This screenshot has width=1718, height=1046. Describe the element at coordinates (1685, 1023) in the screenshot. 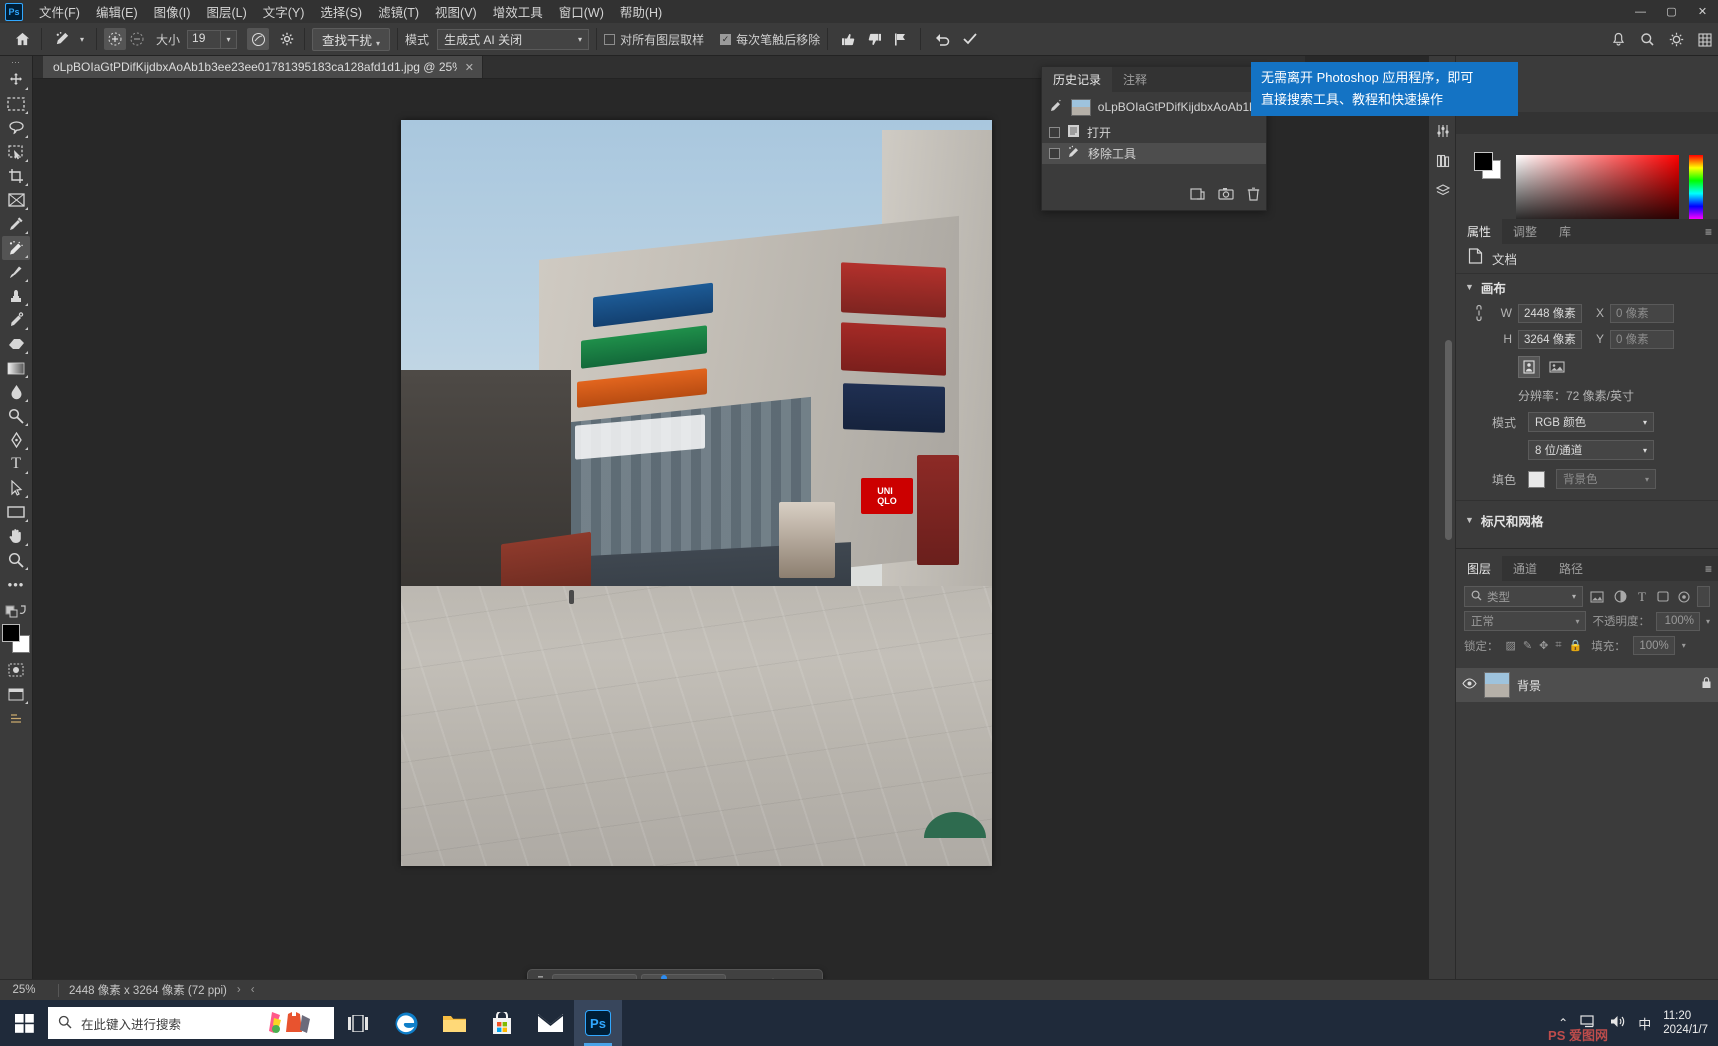

I see `taskbar-clock: 11:20 2024/1/7` at that location.